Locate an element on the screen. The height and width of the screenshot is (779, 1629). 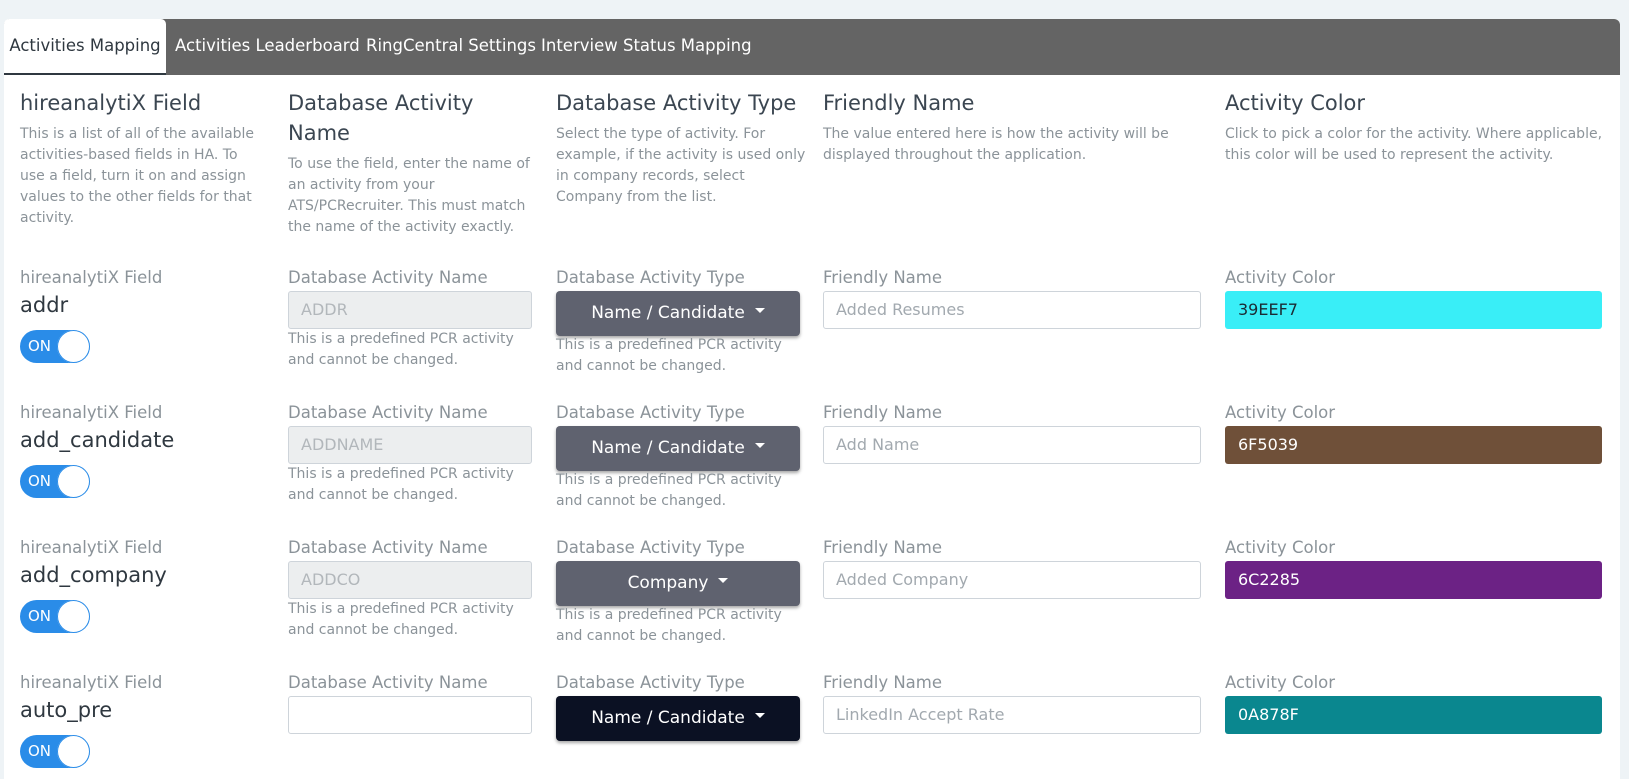
header-db-name-title: Database Activity Name is located at coordinates (381, 118).